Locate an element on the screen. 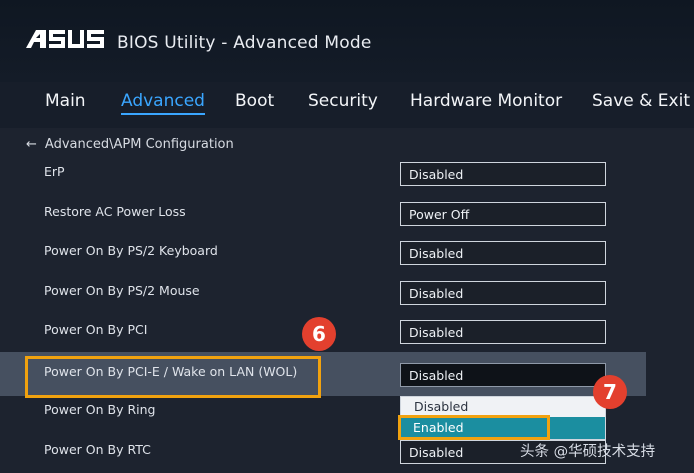  setting-label: ErP is located at coordinates (54, 171).